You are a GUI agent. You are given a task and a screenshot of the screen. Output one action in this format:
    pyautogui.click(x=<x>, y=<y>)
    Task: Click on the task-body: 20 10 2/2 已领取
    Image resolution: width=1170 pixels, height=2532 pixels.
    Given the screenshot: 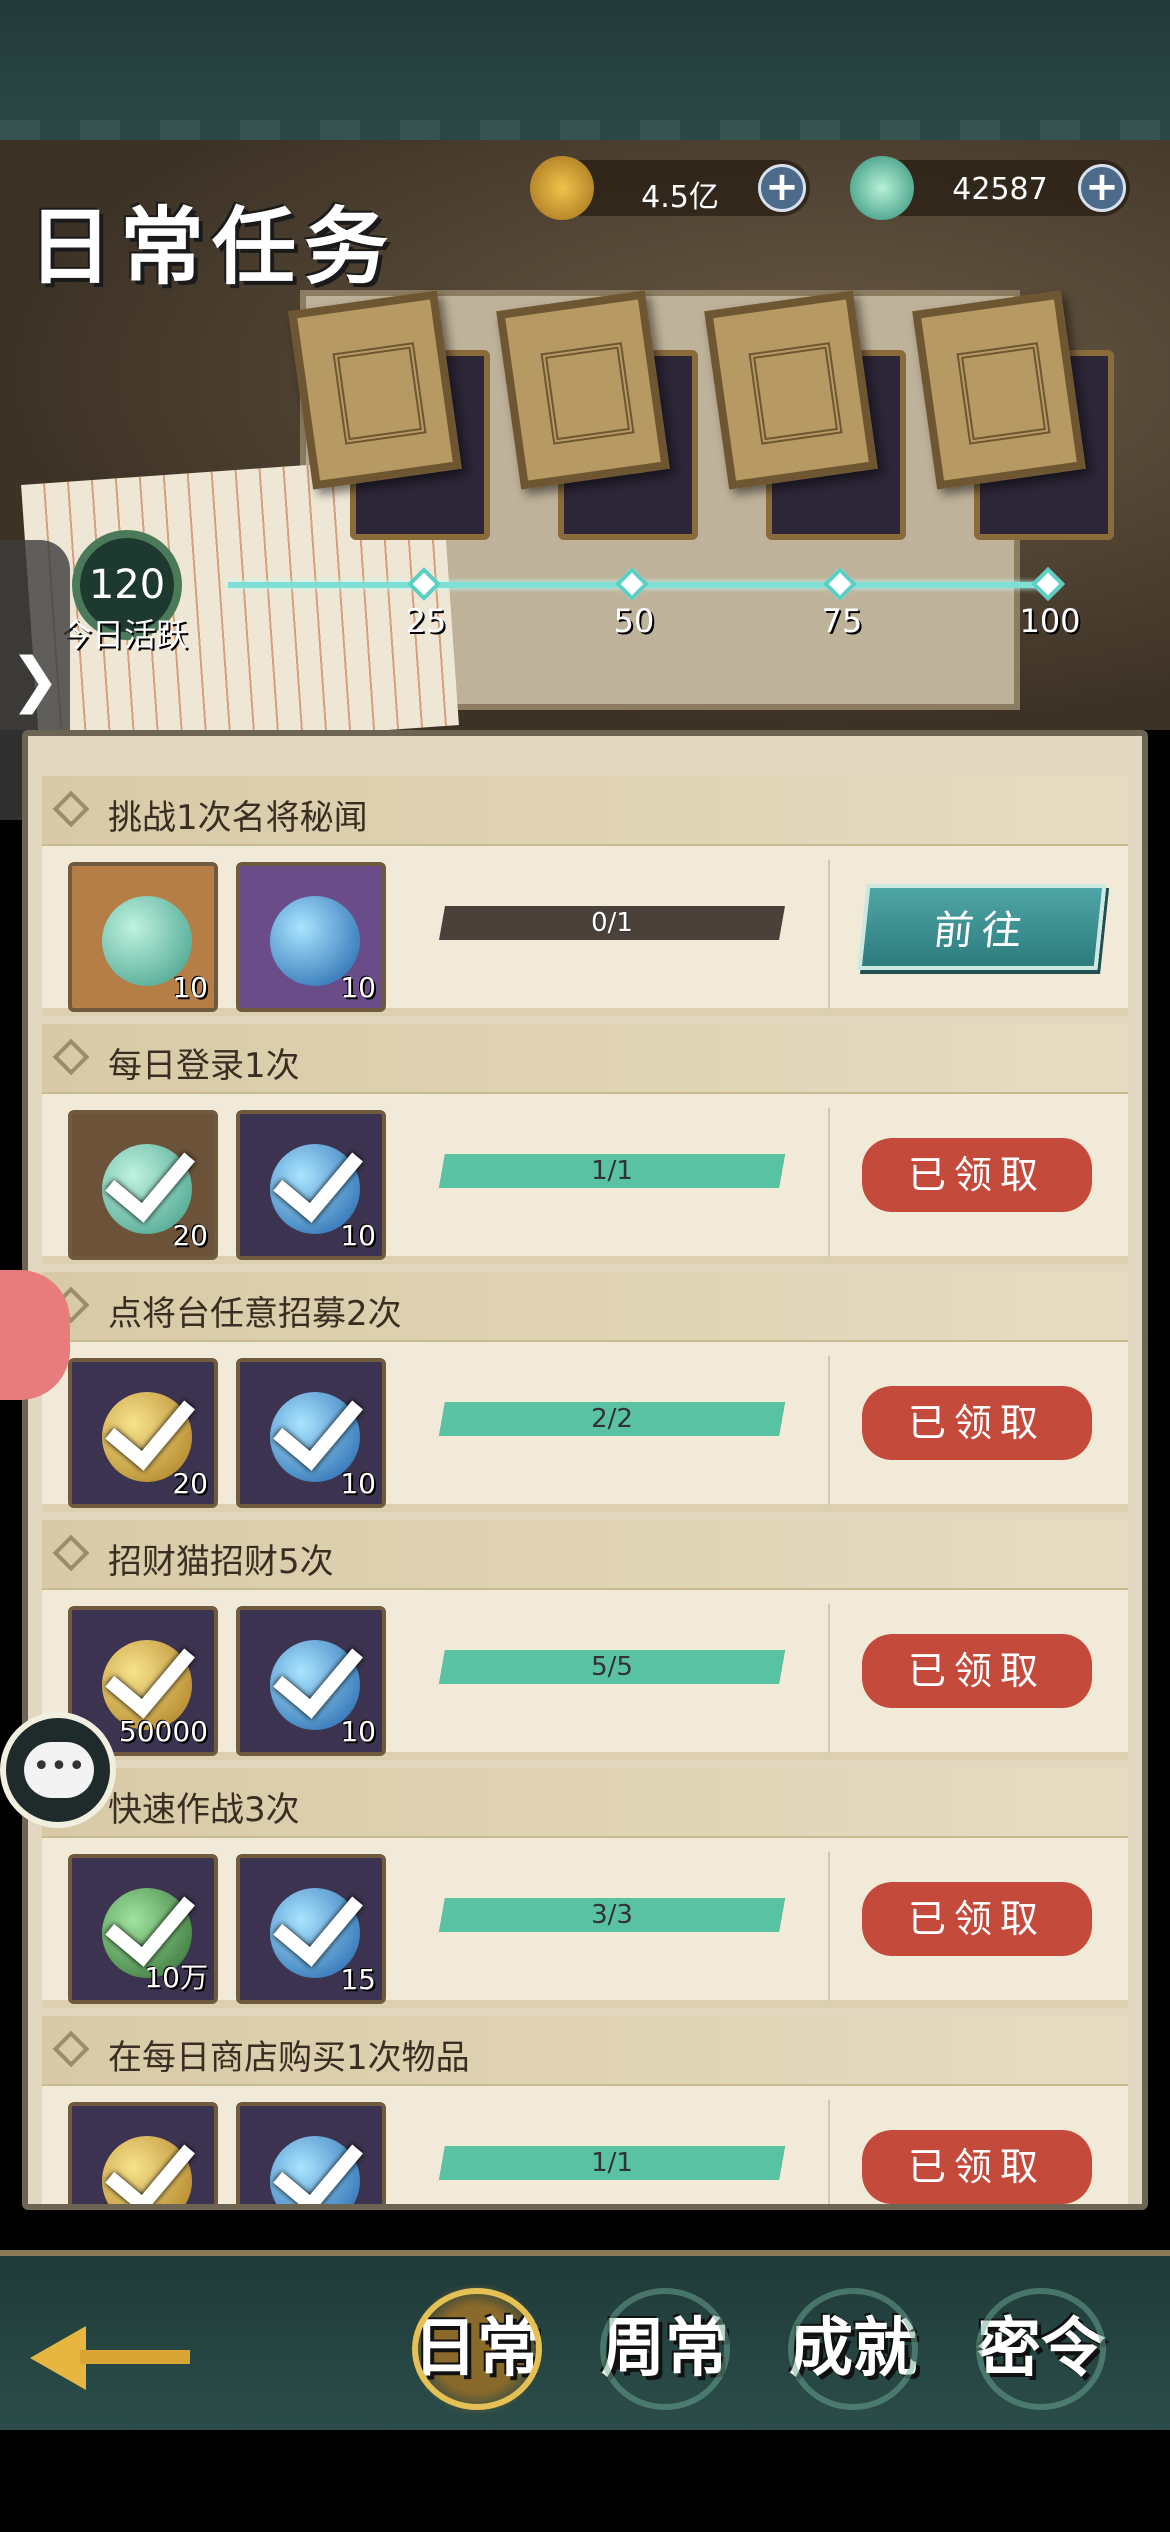 What is the action you would take?
    pyautogui.click(x=585, y=1427)
    